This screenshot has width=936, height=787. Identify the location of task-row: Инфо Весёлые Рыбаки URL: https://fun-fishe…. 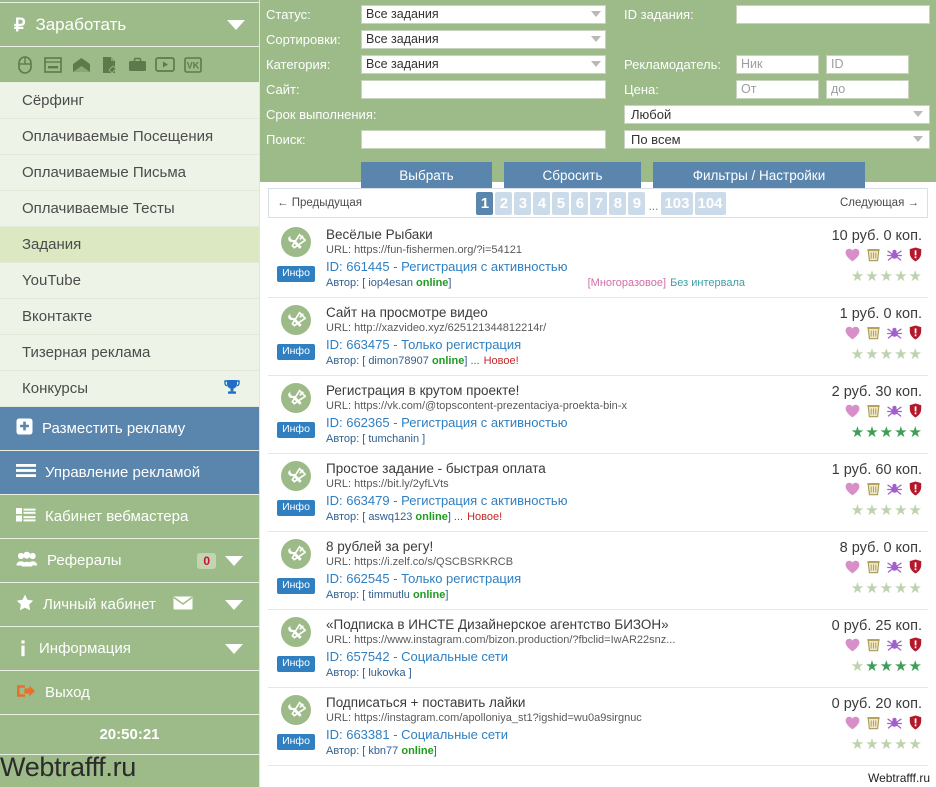
(598, 259).